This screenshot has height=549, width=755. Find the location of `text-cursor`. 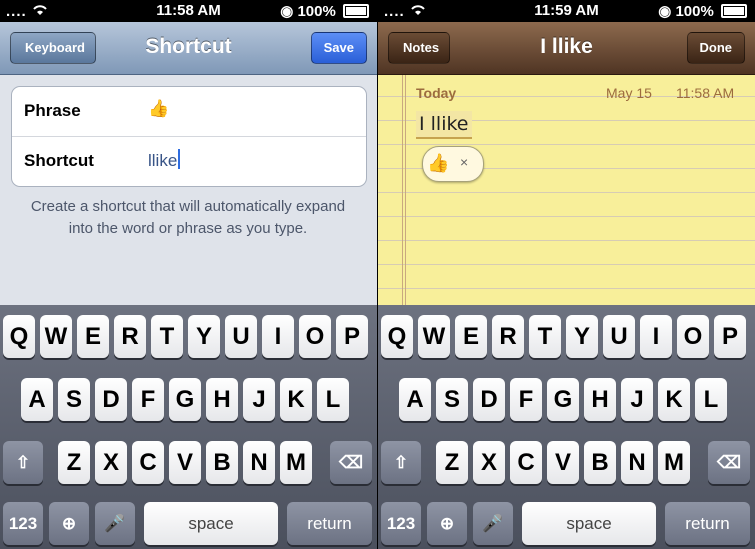

text-cursor is located at coordinates (179, 159).